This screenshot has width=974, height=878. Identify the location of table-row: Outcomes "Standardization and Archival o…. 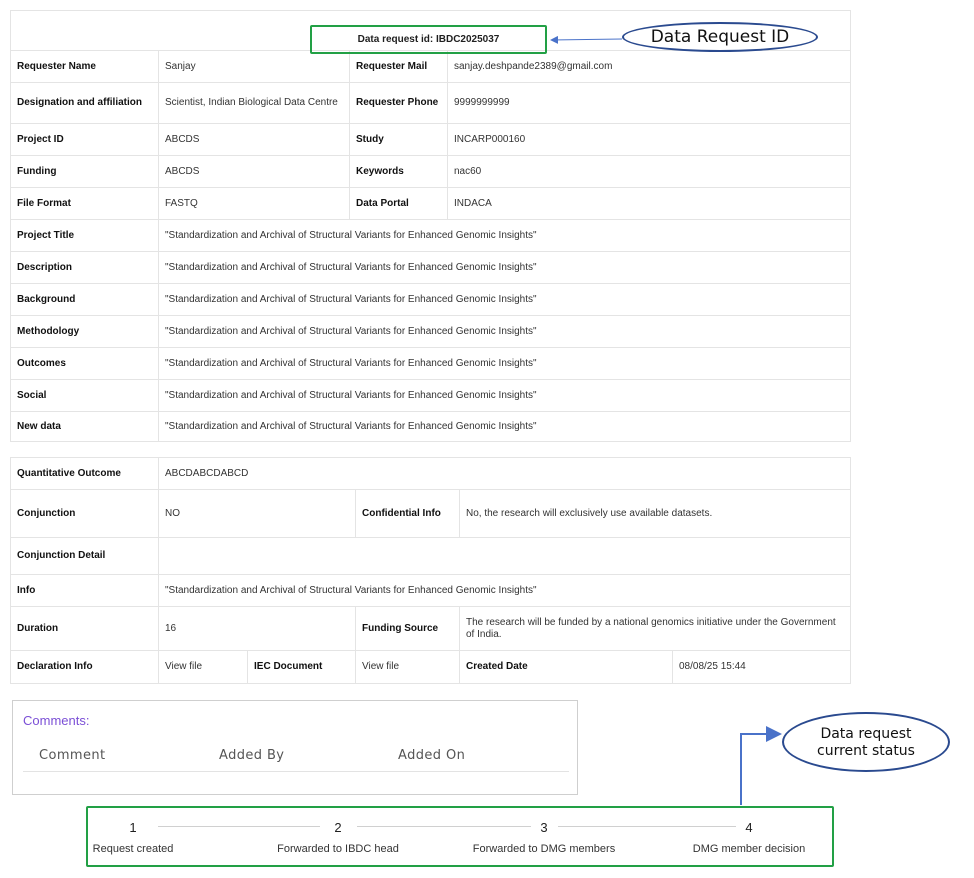
(430, 363).